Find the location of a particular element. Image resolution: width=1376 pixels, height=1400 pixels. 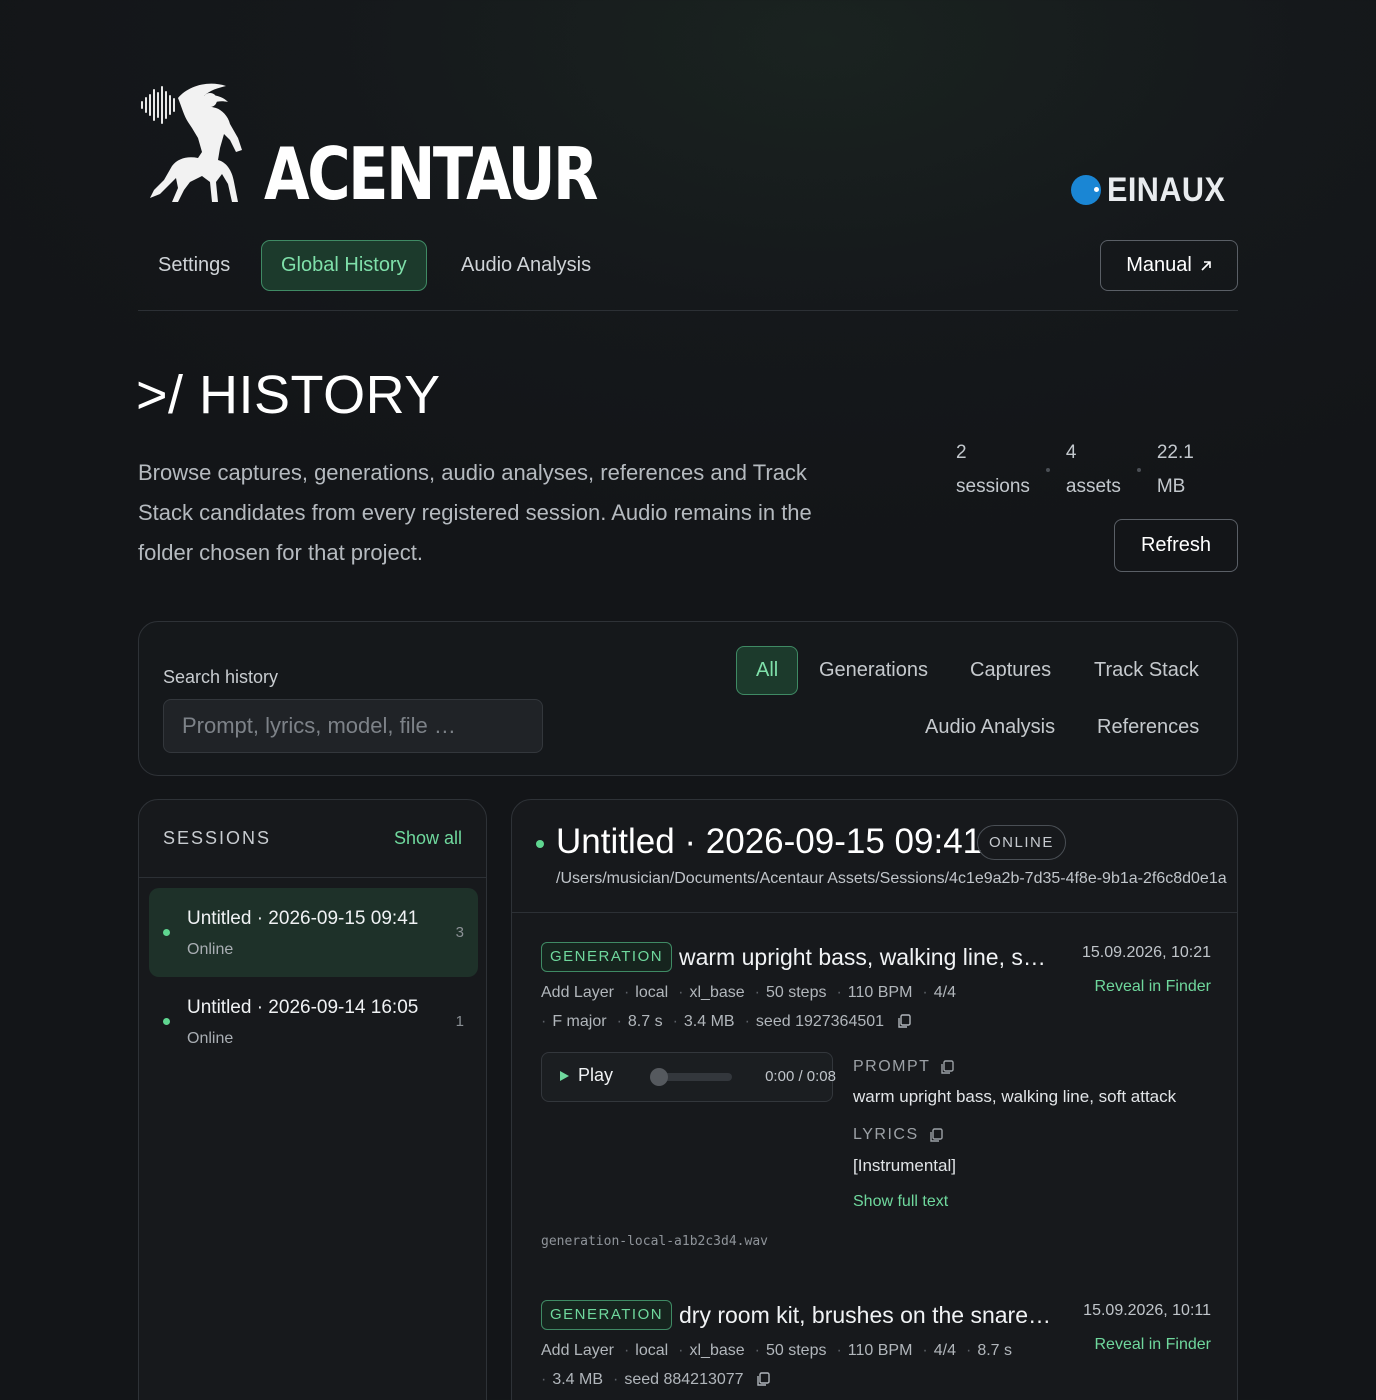

tab-audio-analysis: Audio Analysis is located at coordinates (526, 265).